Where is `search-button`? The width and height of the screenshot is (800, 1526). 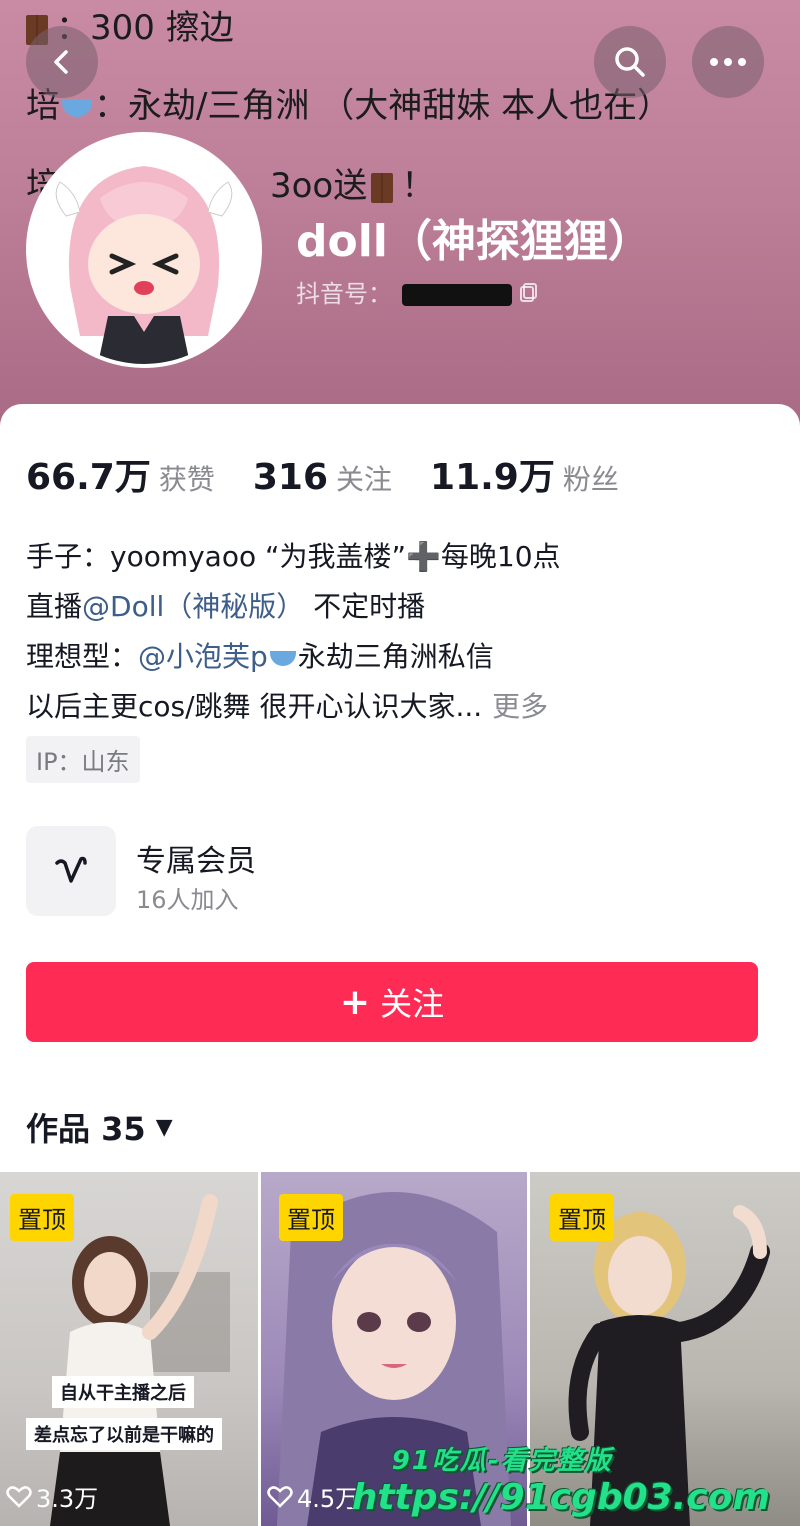 search-button is located at coordinates (630, 62).